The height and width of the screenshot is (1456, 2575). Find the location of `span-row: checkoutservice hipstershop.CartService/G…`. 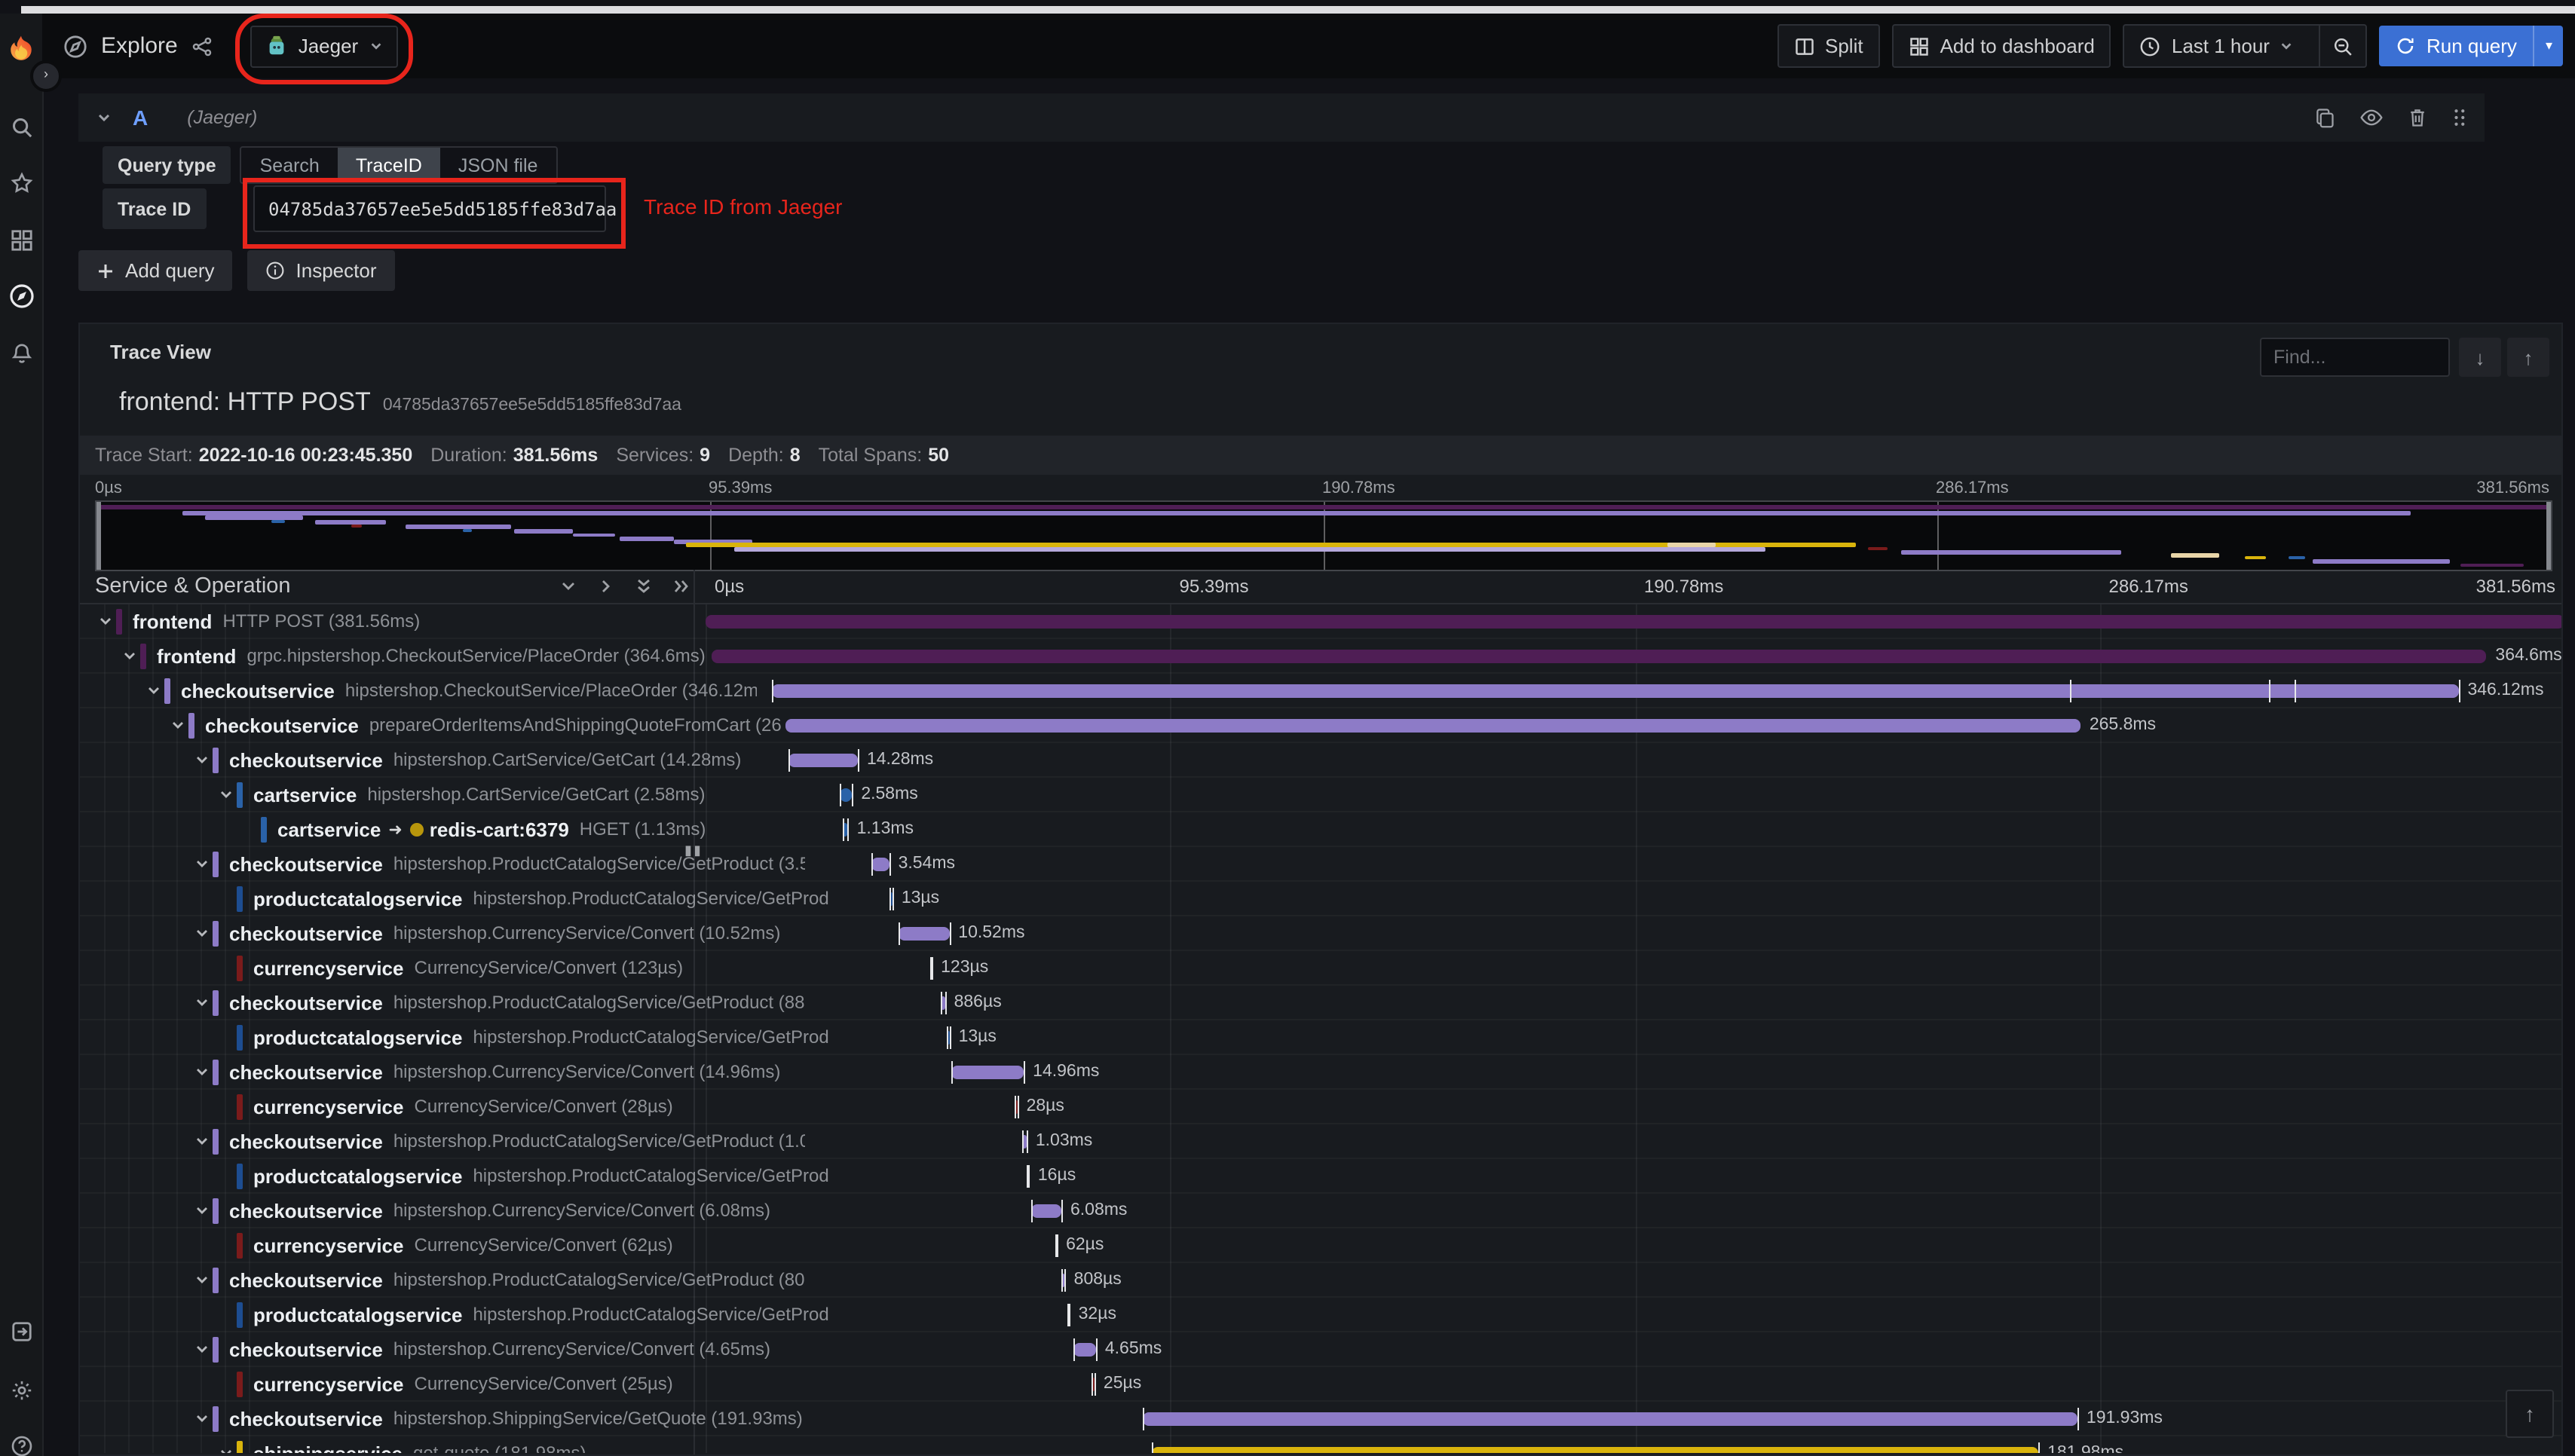

span-row: checkoutservice hipstershop.CartService/G… is located at coordinates (1320, 760).